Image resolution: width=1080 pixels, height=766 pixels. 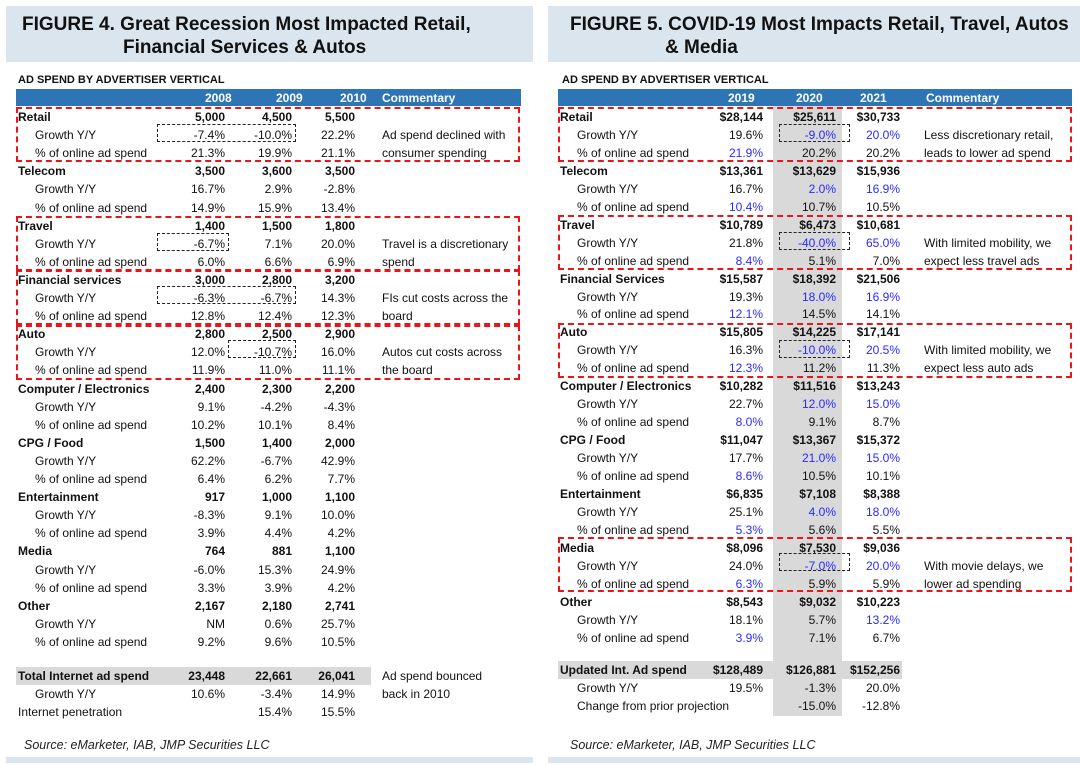 I want to click on emphasis-box-financial-growth, so click(x=226, y=295).